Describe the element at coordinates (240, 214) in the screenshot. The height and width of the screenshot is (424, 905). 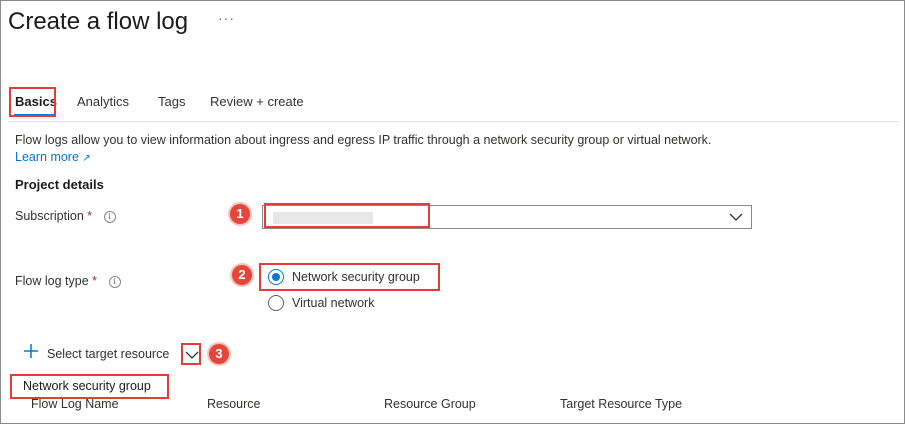
I see `callout-badge-1: 1` at that location.